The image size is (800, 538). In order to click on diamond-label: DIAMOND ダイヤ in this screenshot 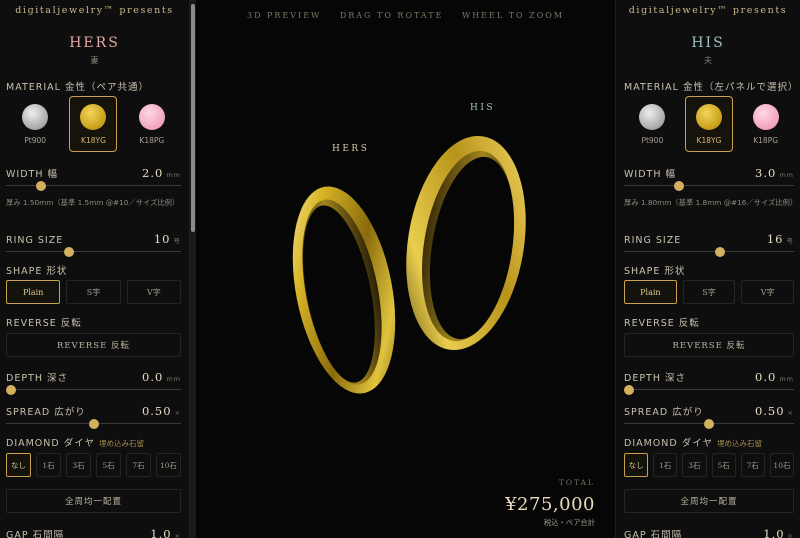, I will do `click(668, 443)`.